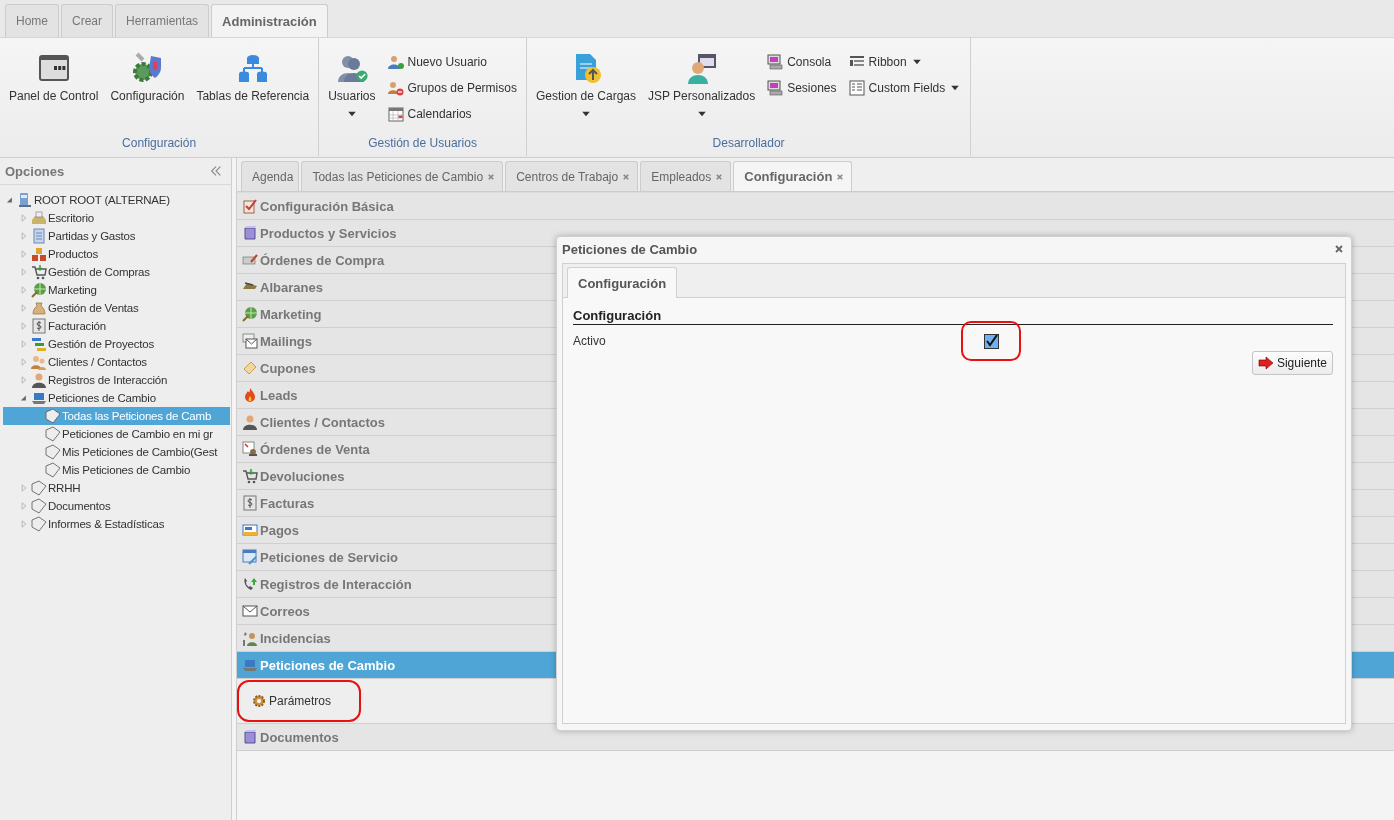  What do you see at coordinates (159, 142) in the screenshot?
I see `group-title: Configuración` at bounding box center [159, 142].